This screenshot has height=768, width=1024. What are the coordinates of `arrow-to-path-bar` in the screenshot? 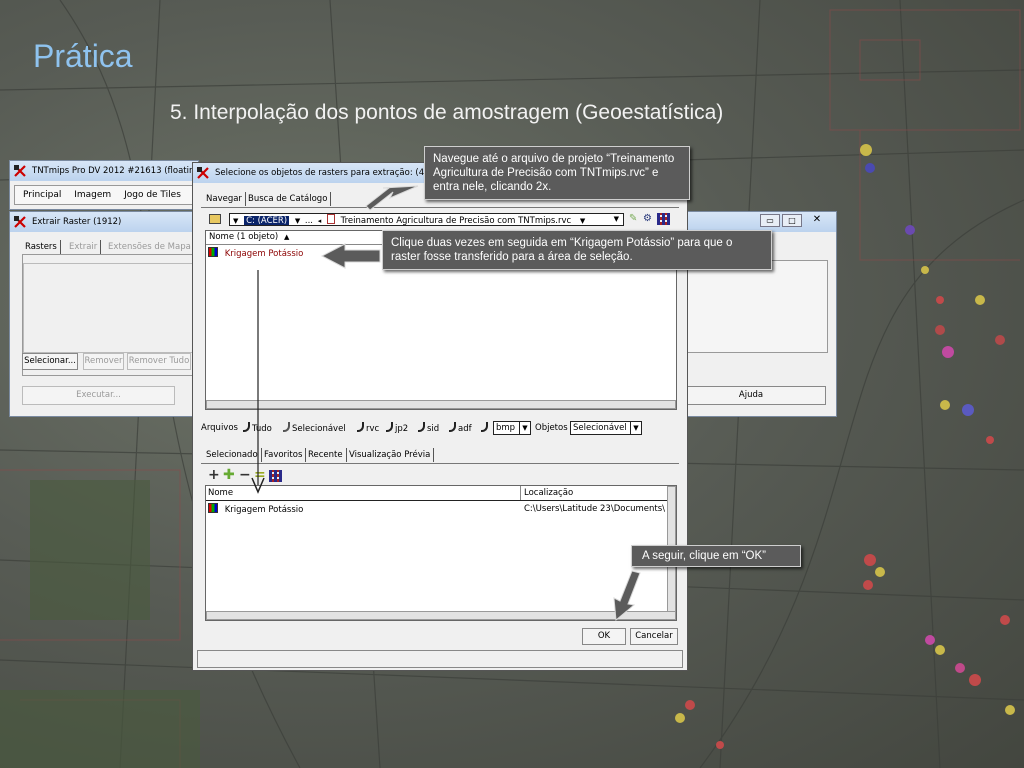 It's located at (392, 198).